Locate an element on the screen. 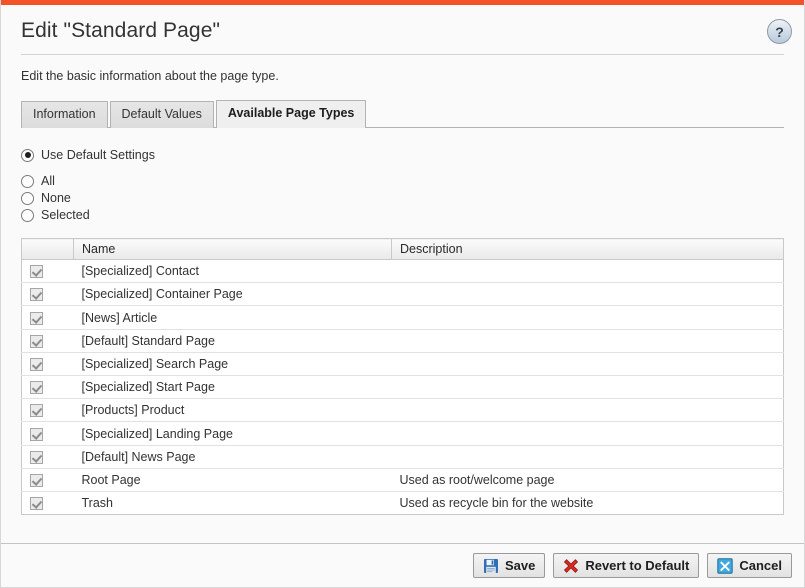  radio-label: None is located at coordinates (56, 198).